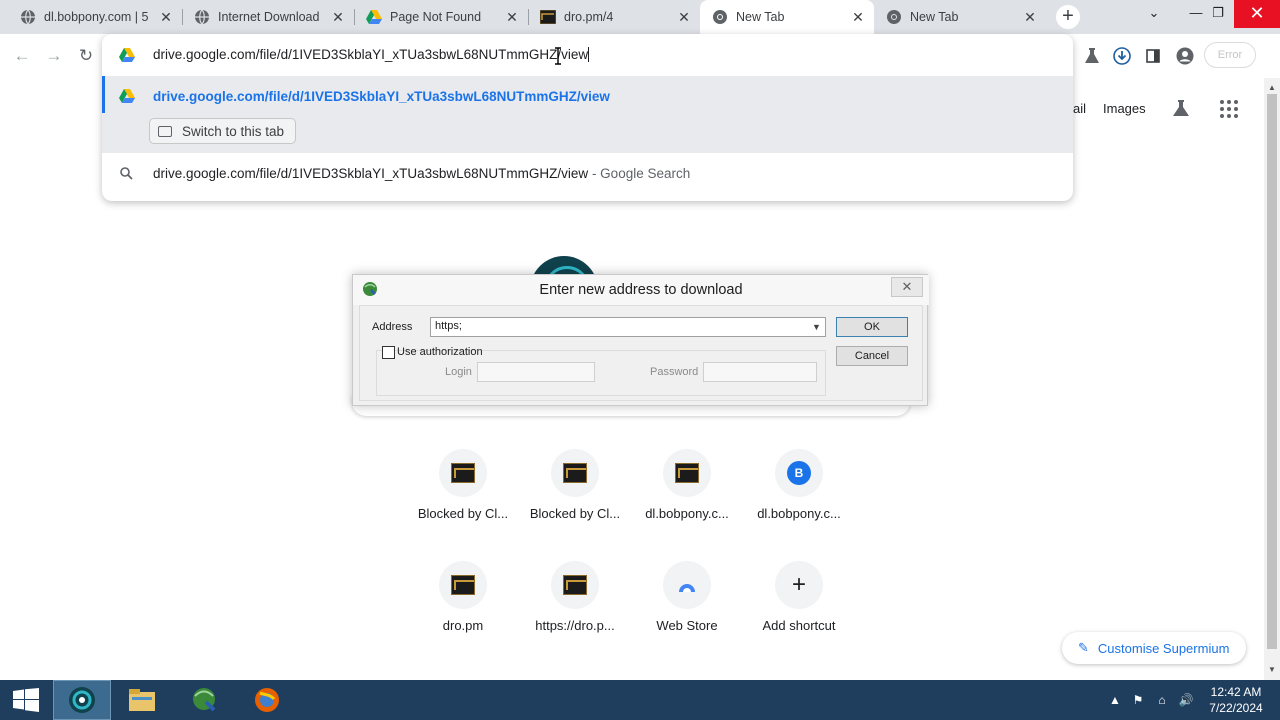 The image size is (1280, 720). Describe the element at coordinates (1272, 670) in the screenshot. I see `scroll-down-icon: ▼` at that location.